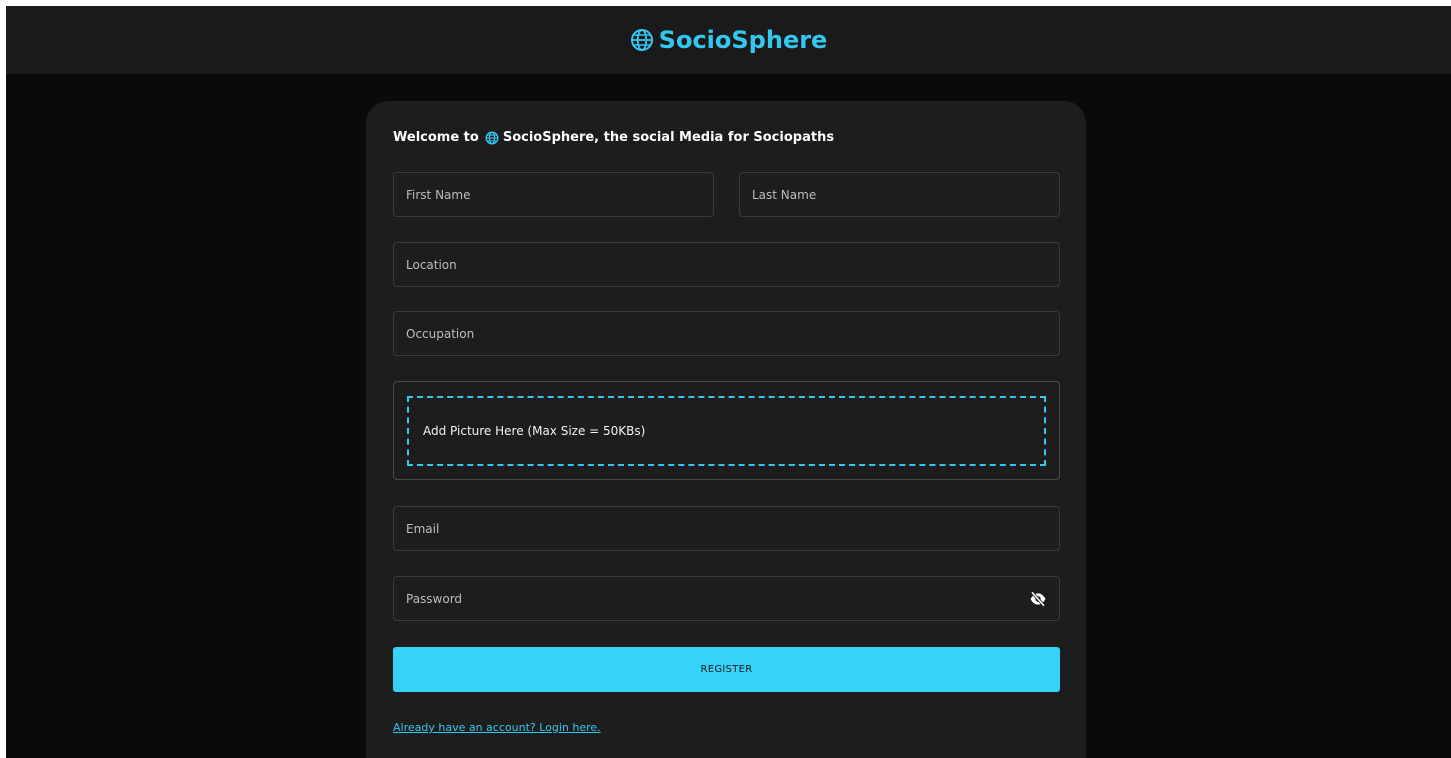 The width and height of the screenshot is (1451, 758). I want to click on navbar: SocioSphere, so click(728, 40).